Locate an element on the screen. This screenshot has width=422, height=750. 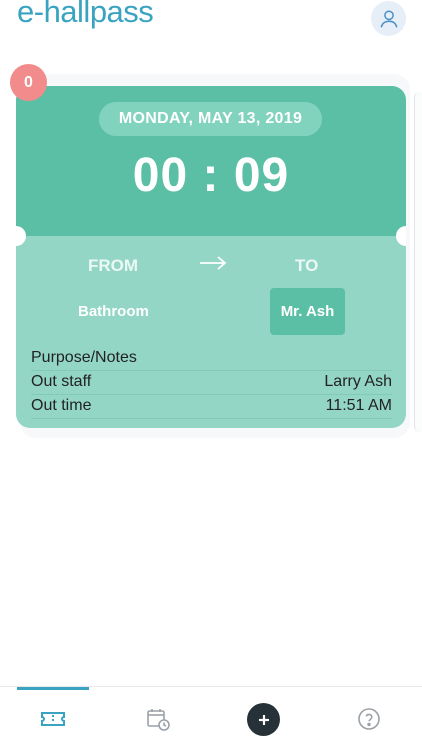
profile-avatar-button is located at coordinates (388, 18).